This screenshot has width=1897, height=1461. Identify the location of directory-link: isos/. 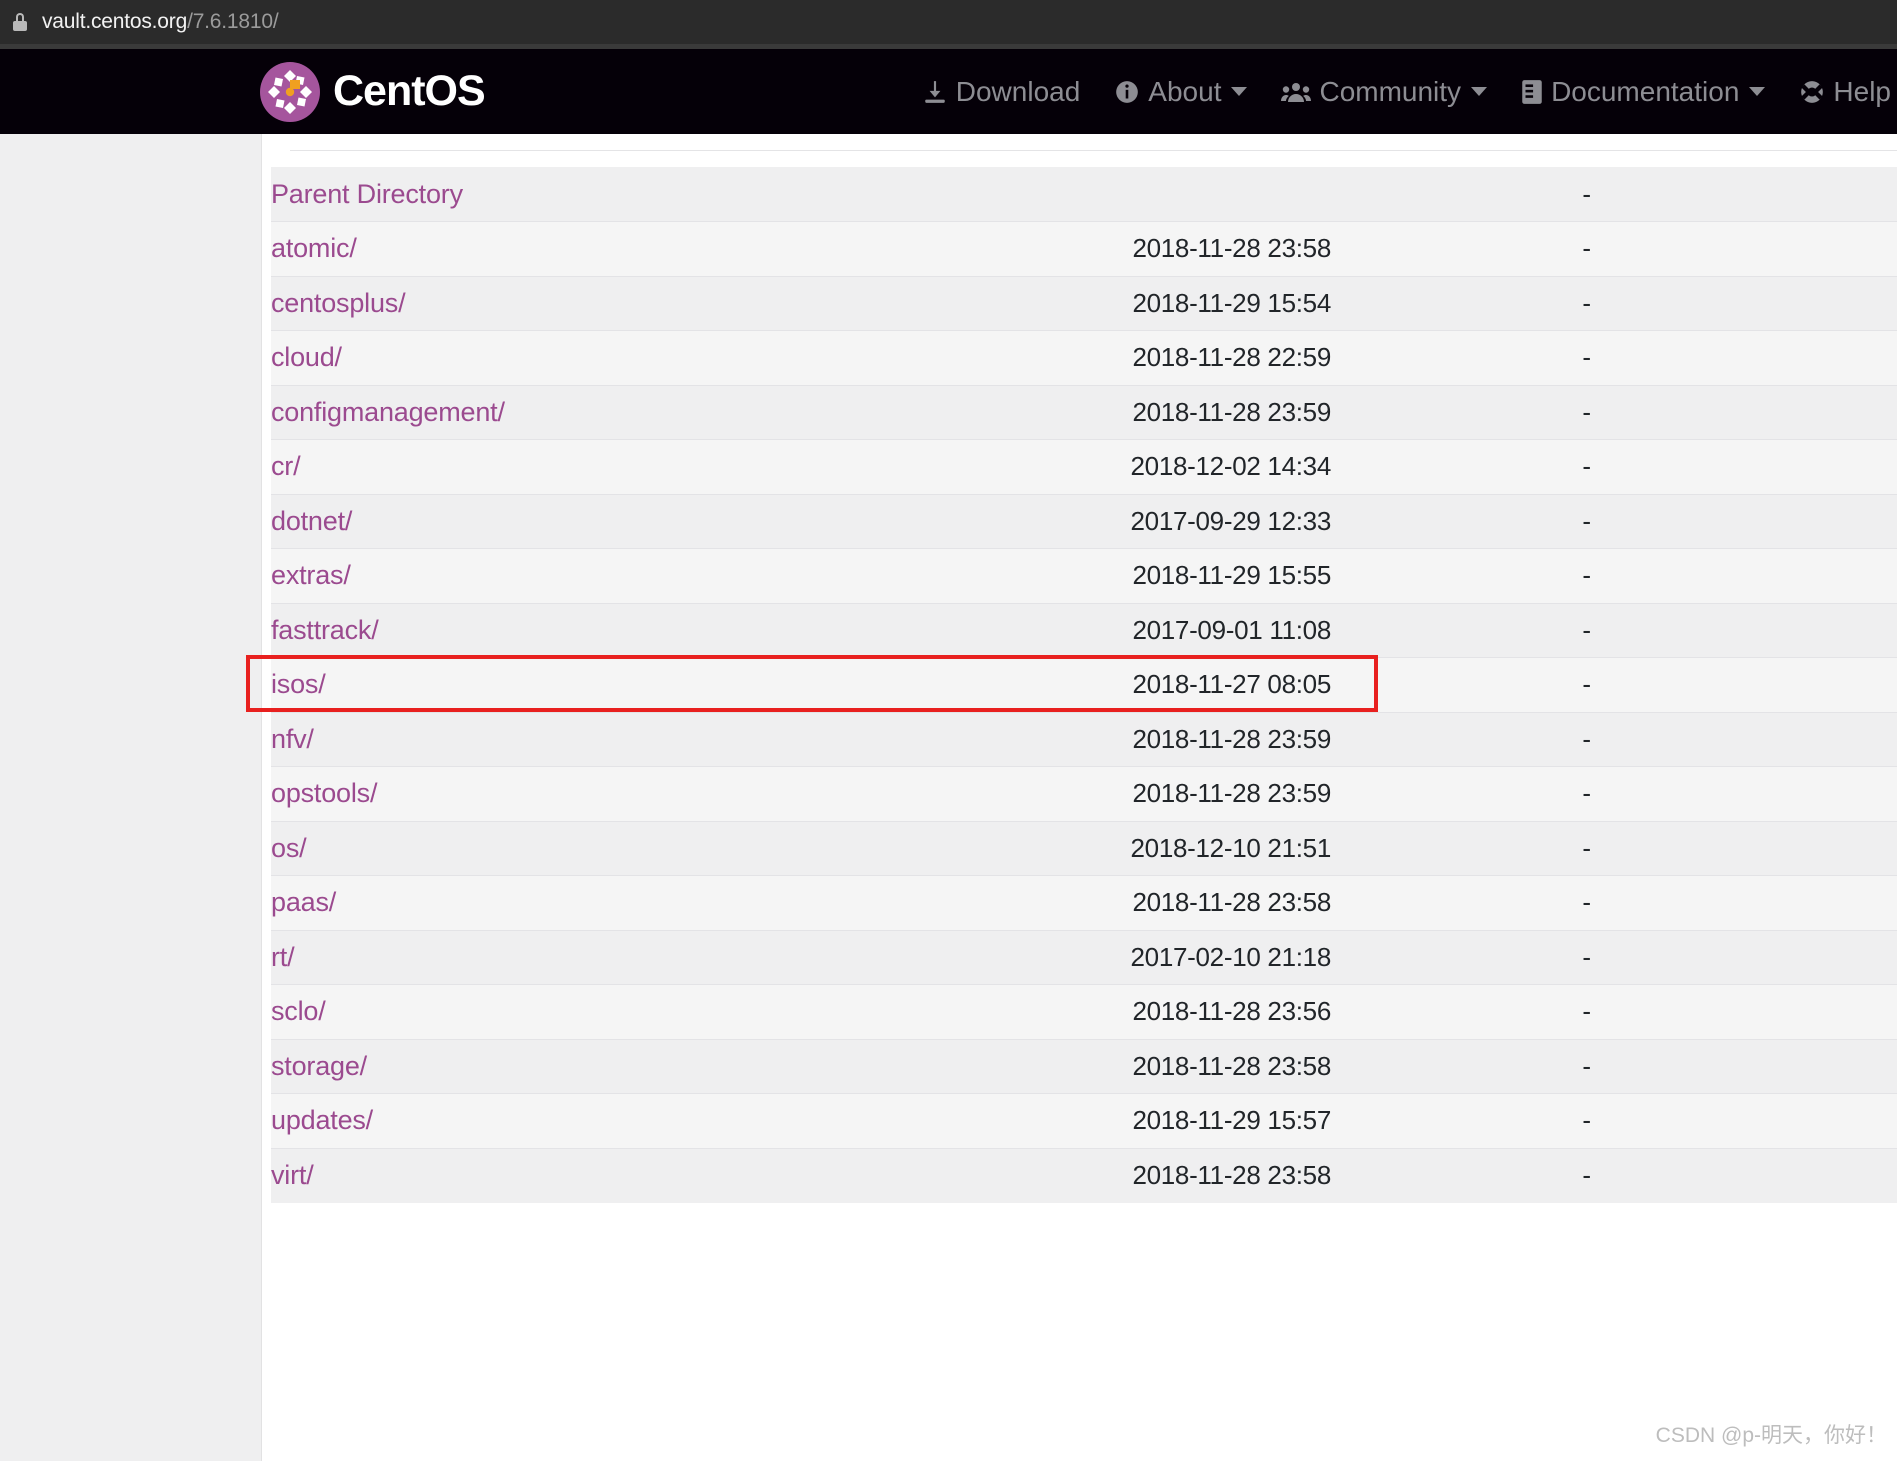
(298, 684).